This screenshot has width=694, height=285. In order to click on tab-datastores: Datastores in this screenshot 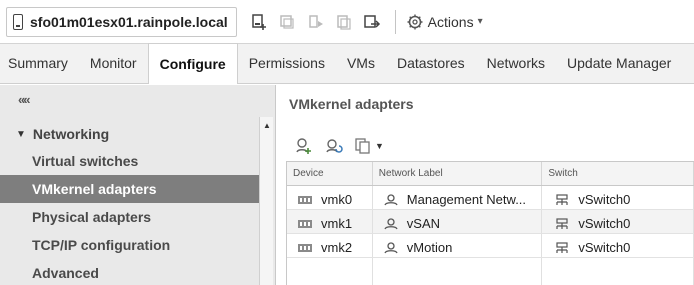, I will do `click(431, 63)`.